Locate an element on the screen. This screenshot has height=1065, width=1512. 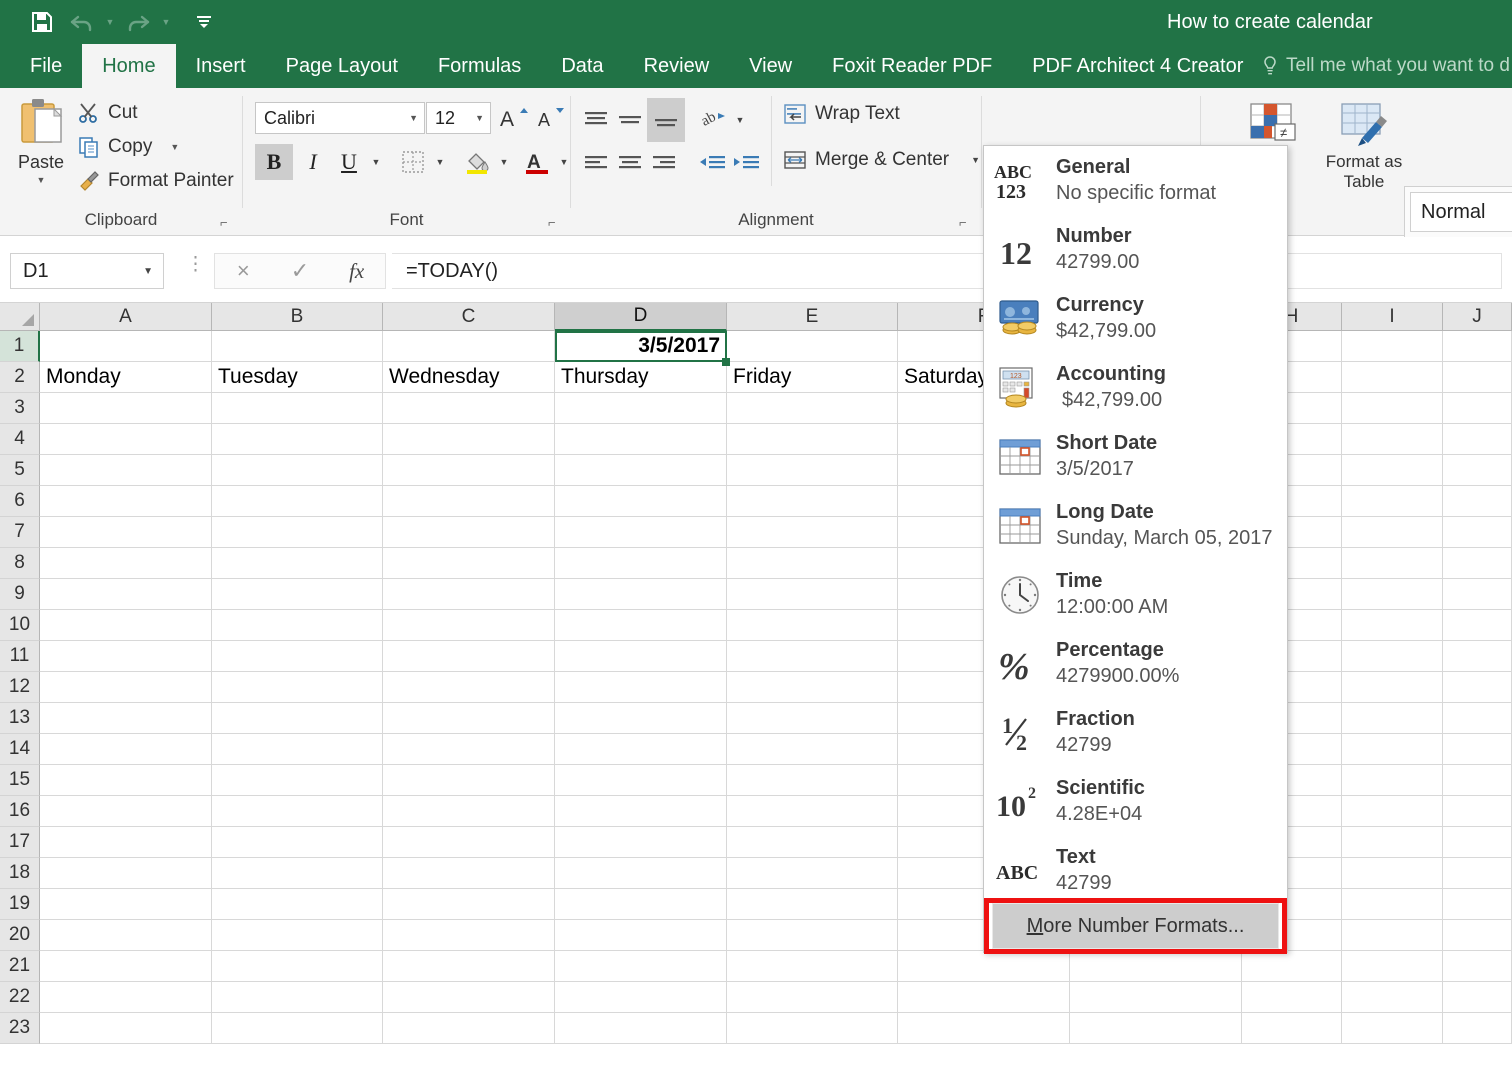
tab-data: Data is located at coordinates (582, 66).